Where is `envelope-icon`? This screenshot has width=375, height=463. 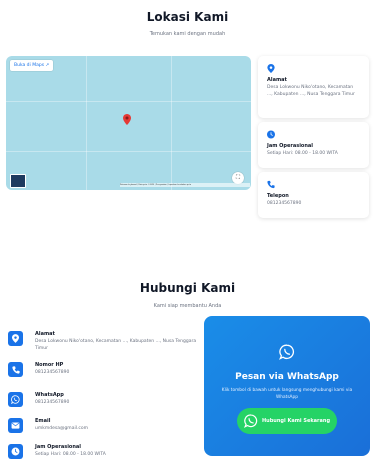
envelope-icon is located at coordinates (15, 425).